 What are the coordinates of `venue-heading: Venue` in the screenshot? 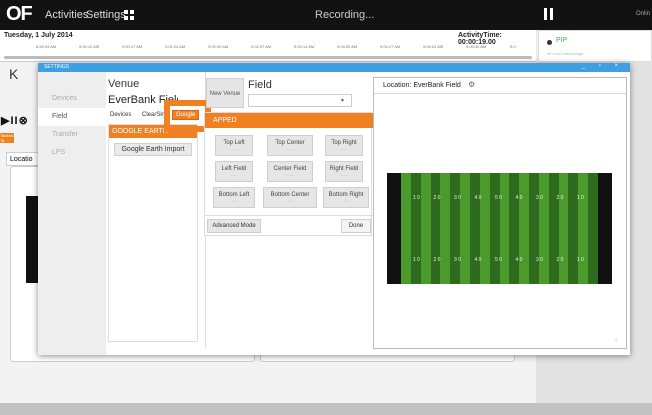 It's located at (124, 84).